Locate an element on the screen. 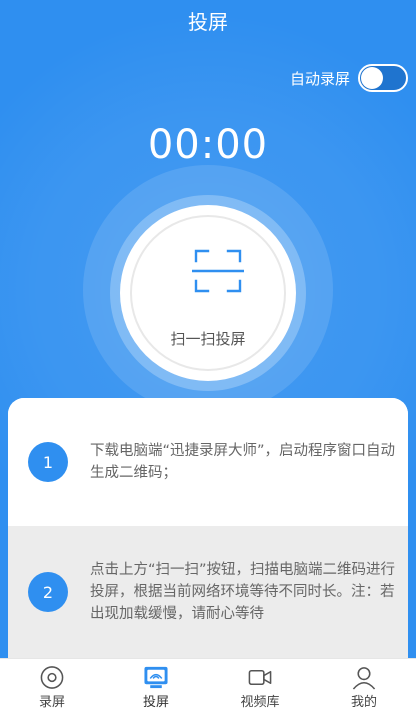 This screenshot has width=416, height=710. tab-video-library: 视频库 is located at coordinates (260, 684).